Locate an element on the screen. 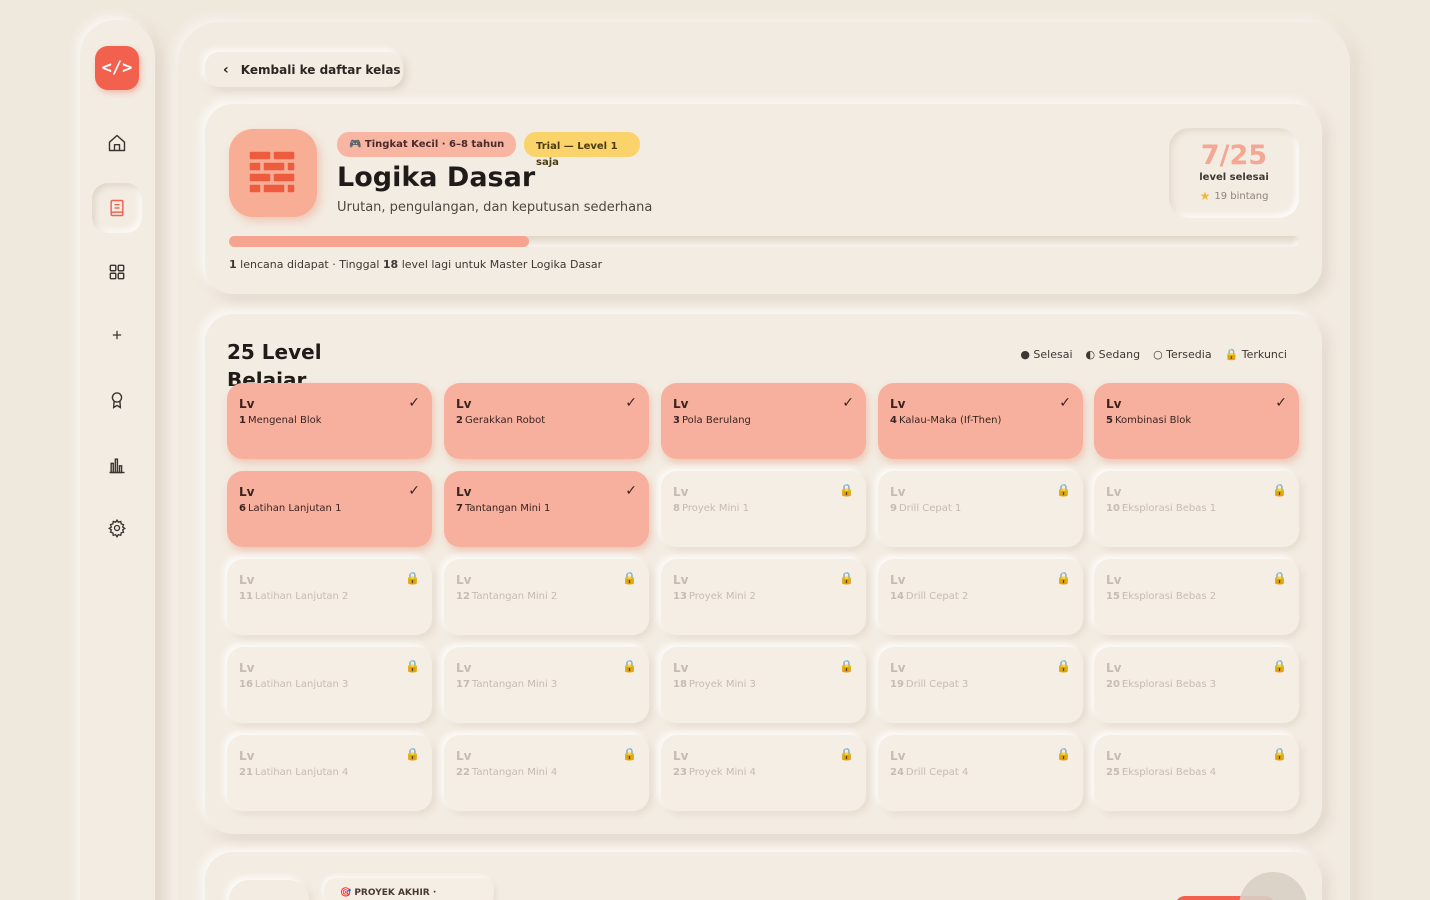 The image size is (1430, 900). course-progress-fill is located at coordinates (379, 241).